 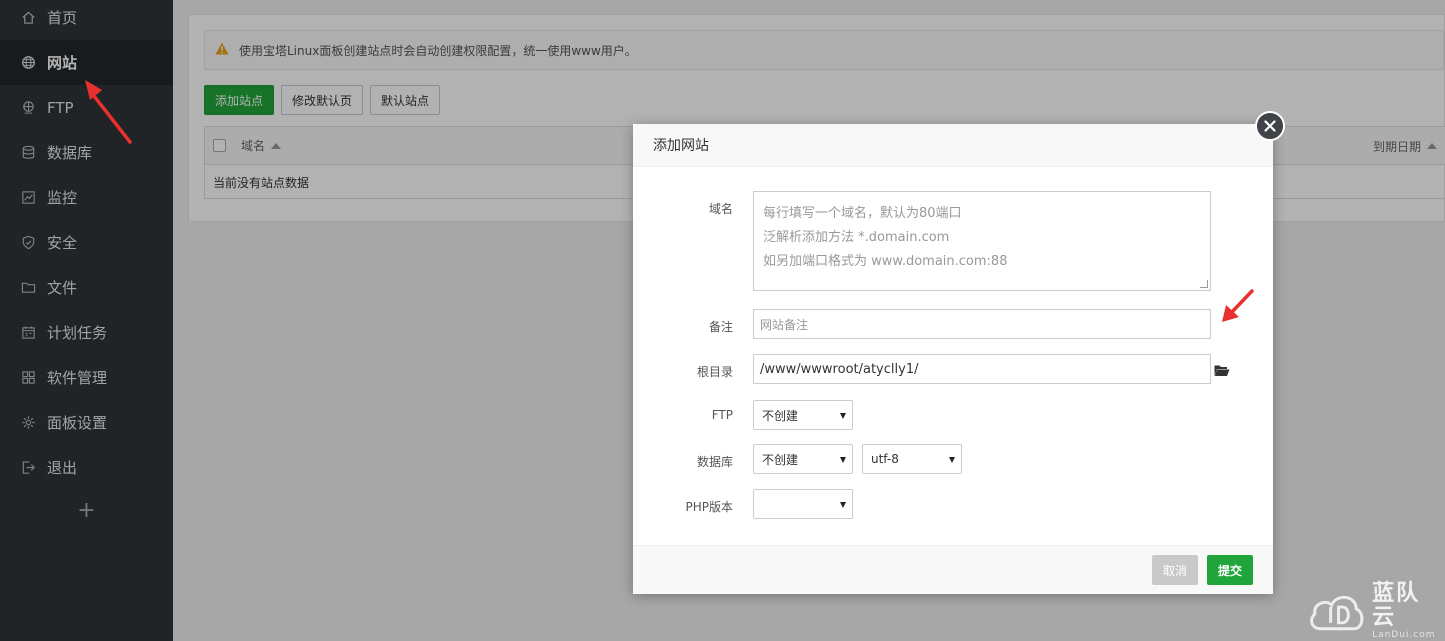 I want to click on submit-button: 提交, so click(x=1230, y=570).